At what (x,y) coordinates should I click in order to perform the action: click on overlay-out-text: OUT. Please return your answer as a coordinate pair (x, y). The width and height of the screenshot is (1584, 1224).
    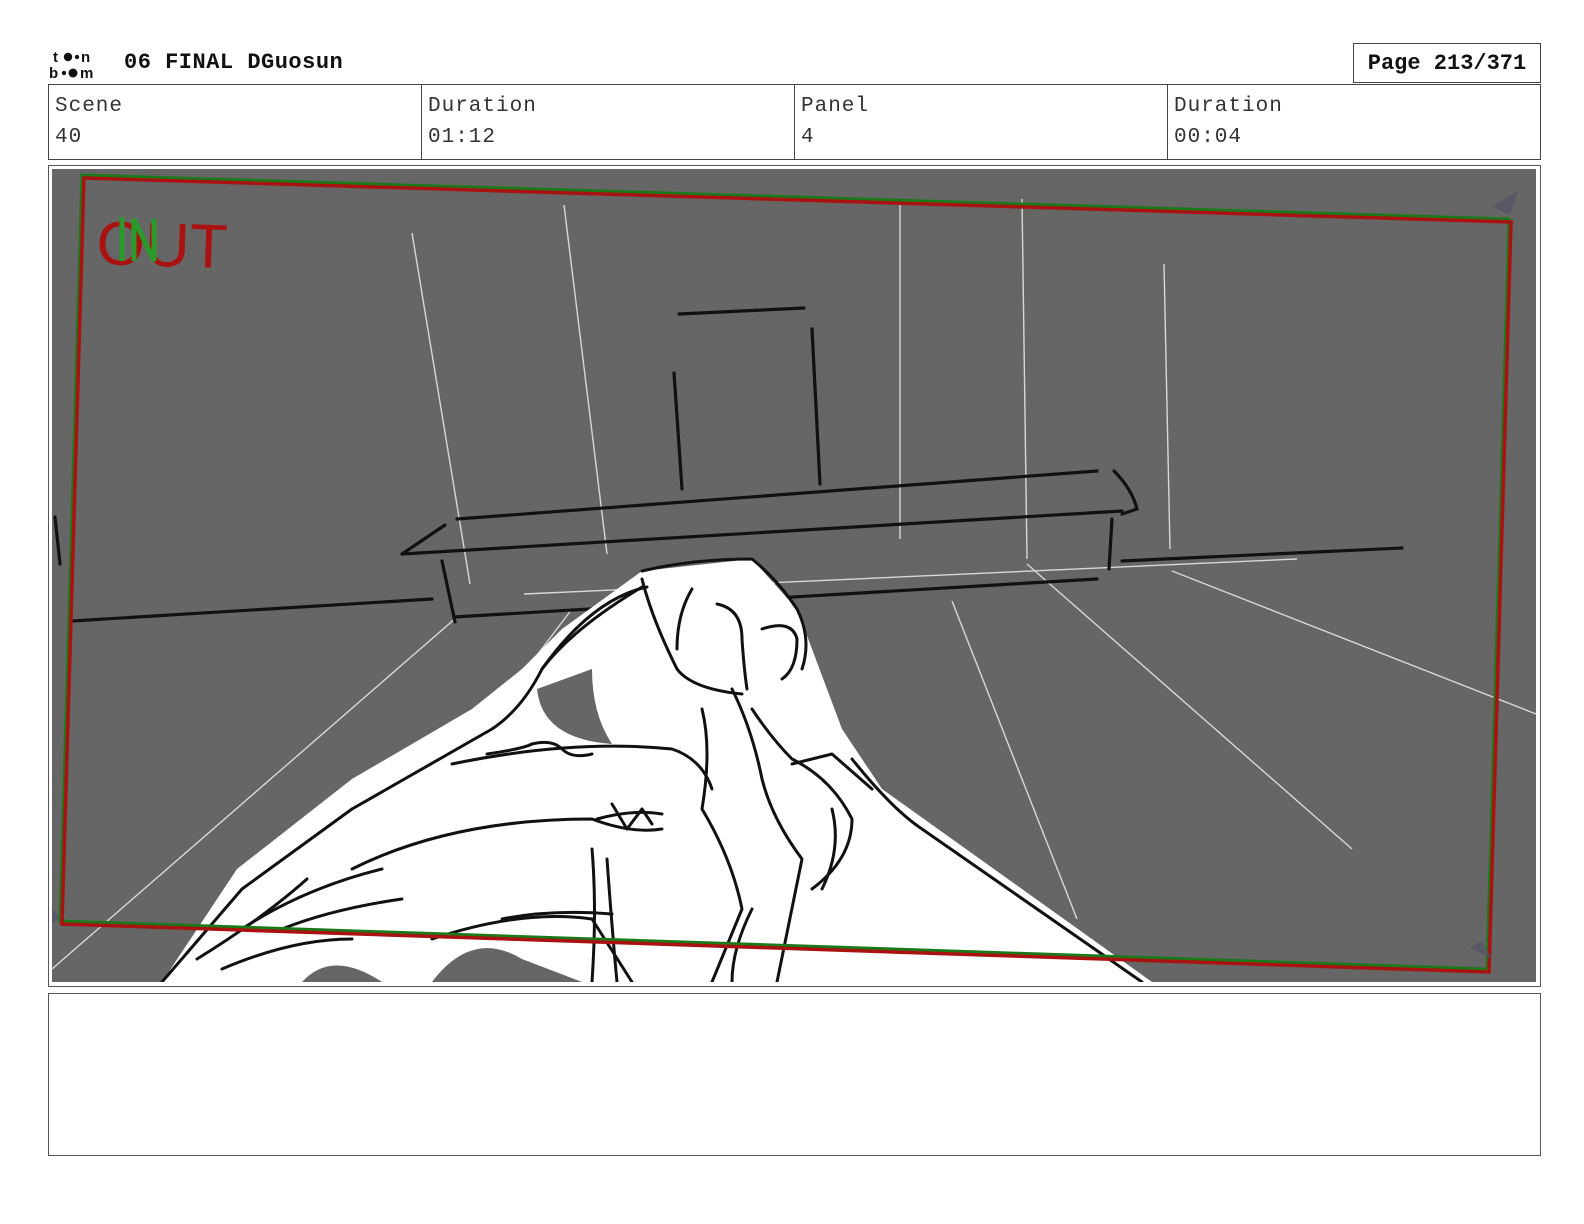
    Looking at the image, I should click on (162, 245).